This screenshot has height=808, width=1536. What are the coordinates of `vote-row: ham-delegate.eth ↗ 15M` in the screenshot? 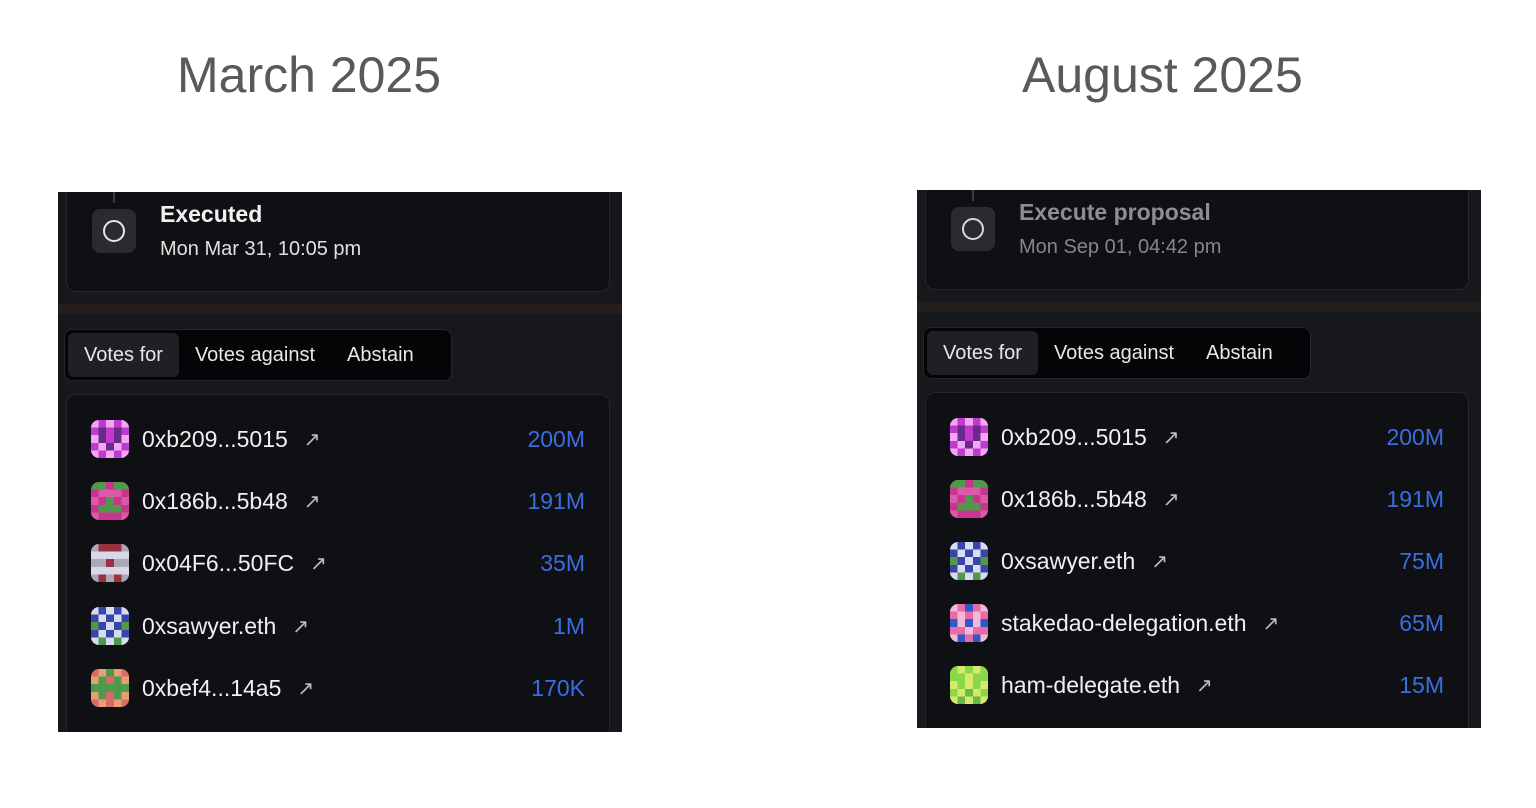 It's located at (1197, 685).